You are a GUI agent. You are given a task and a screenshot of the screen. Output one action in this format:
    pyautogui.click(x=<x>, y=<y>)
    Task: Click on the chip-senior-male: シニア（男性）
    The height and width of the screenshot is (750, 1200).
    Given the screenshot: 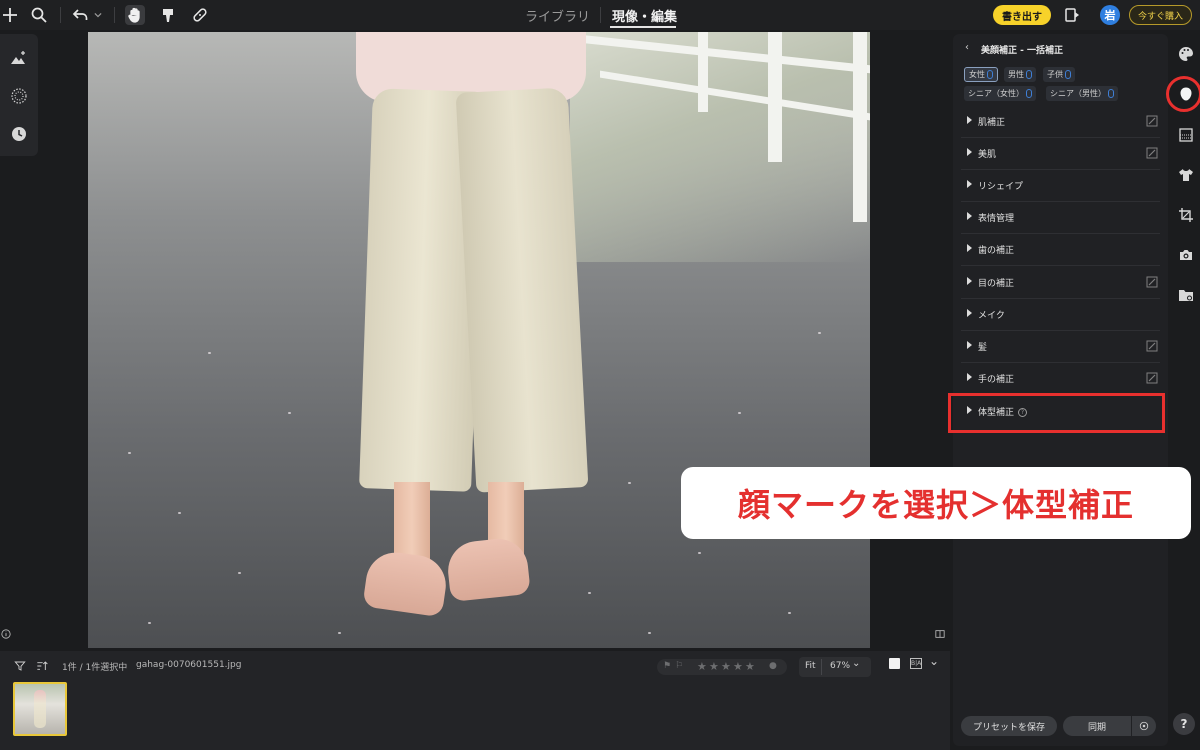 What is the action you would take?
    pyautogui.click(x=1082, y=93)
    